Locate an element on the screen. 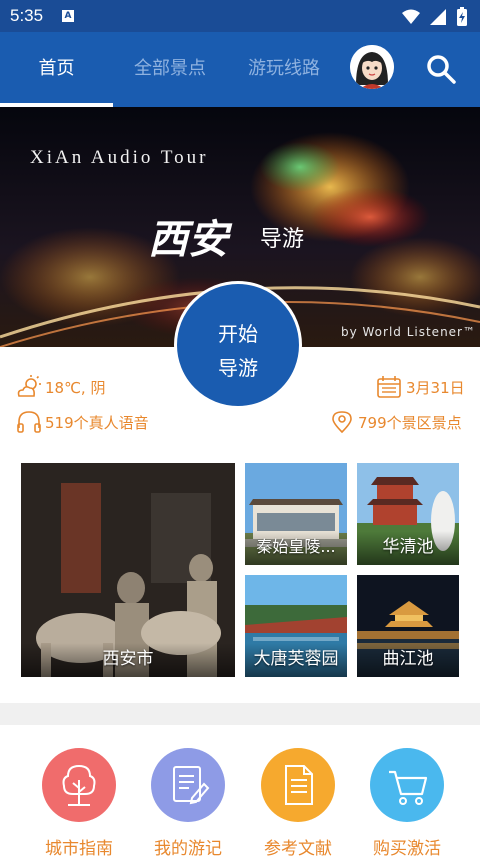 The height and width of the screenshot is (859, 480). city-guide-button: 城市指南 is located at coordinates (79, 803).